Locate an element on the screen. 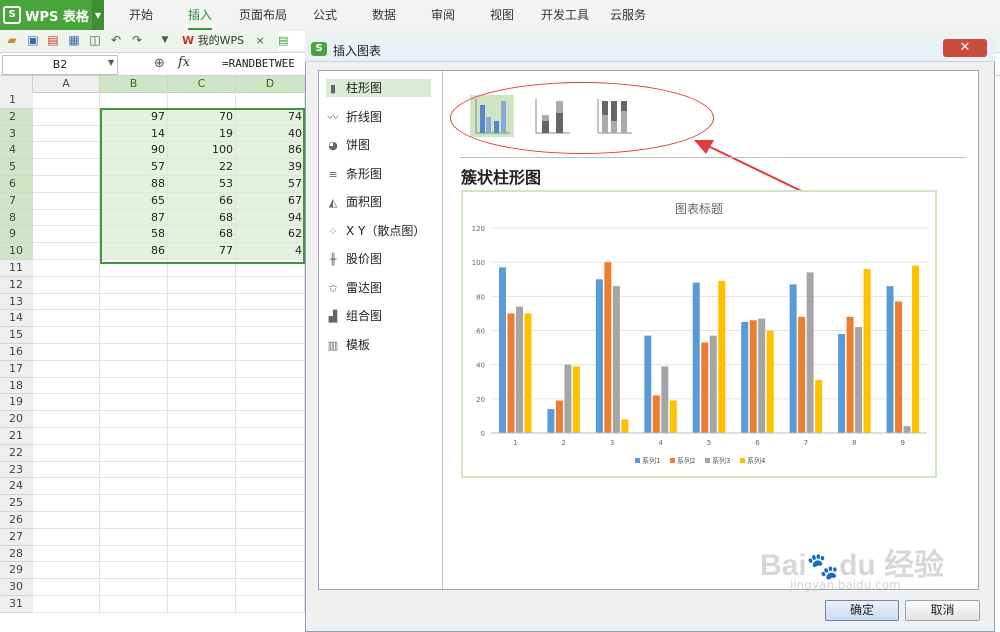 The width and height of the screenshot is (1000, 632). tab-file: ▤ 01 is located at coordinates (291, 49).